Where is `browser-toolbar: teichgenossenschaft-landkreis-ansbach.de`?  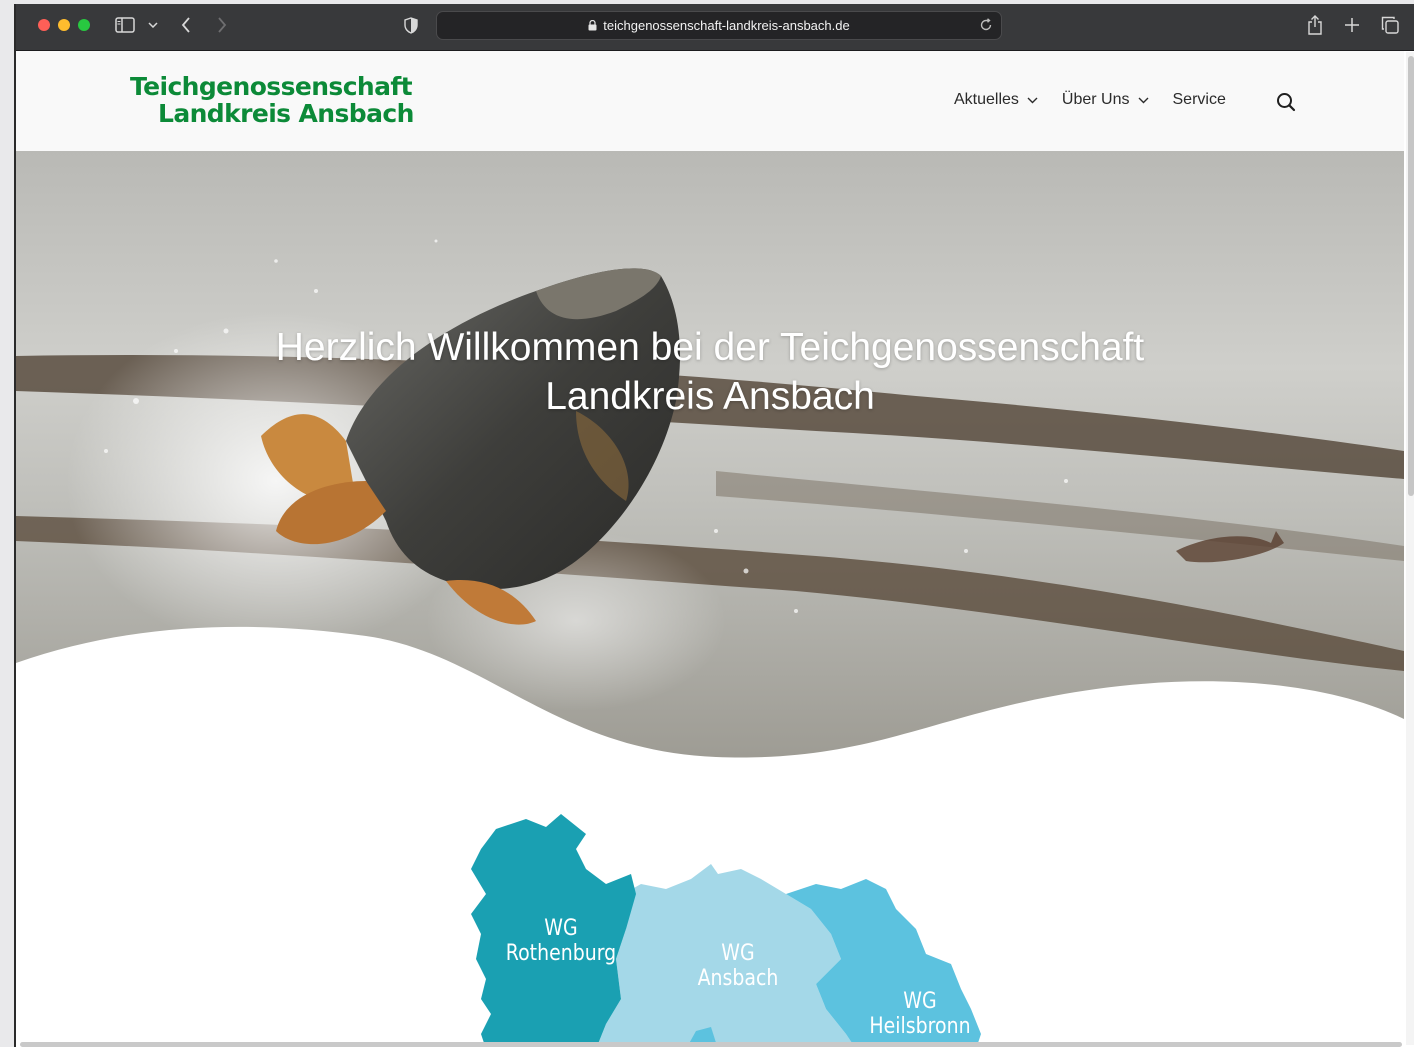
browser-toolbar: teichgenossenschaft-landkreis-ansbach.de is located at coordinates (715, 27).